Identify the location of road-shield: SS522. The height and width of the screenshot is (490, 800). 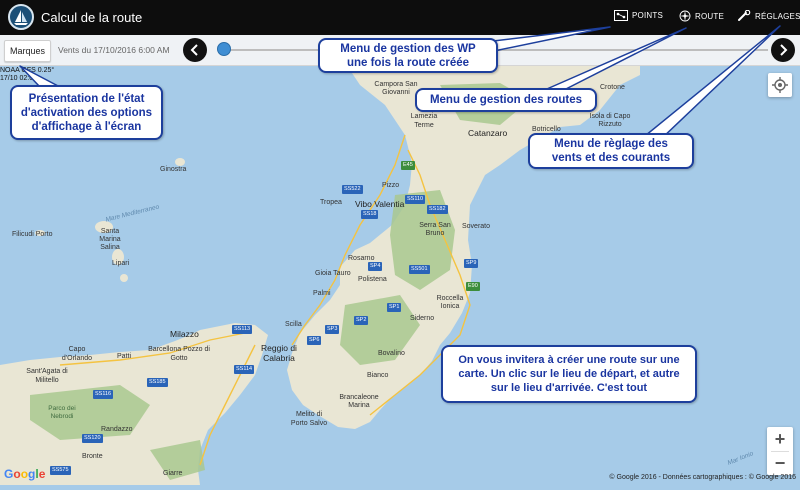
(352, 189).